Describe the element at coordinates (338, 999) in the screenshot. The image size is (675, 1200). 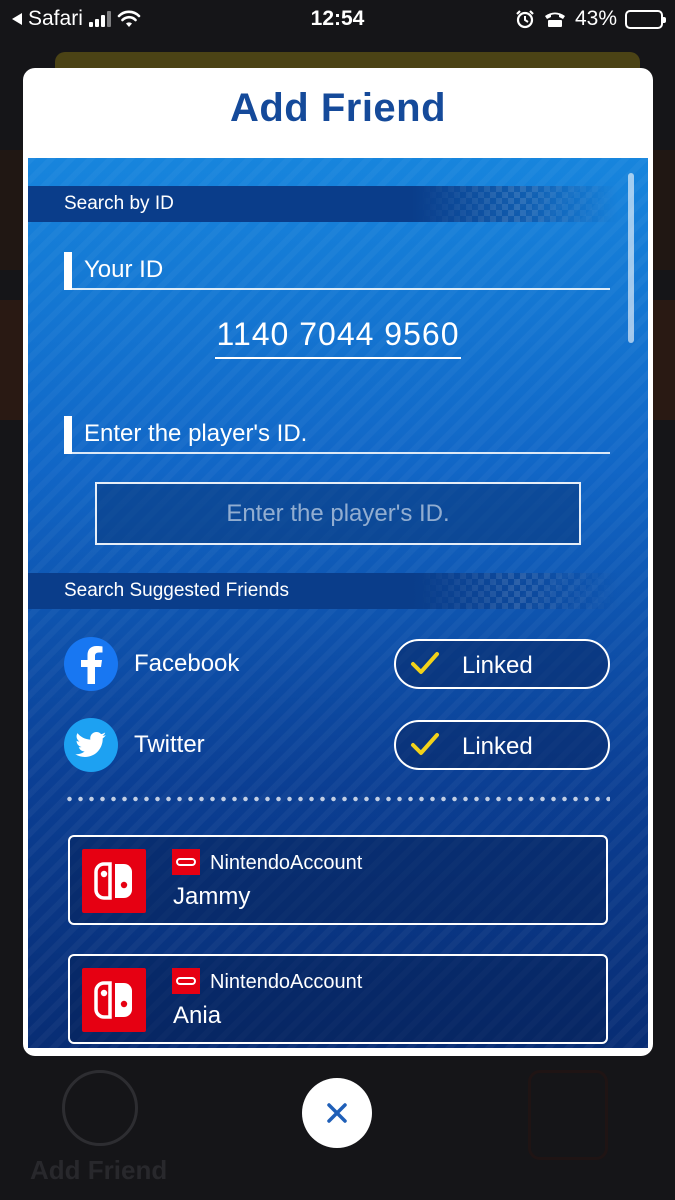
I see `friend-card-ania: NintendoAccount Ania` at that location.